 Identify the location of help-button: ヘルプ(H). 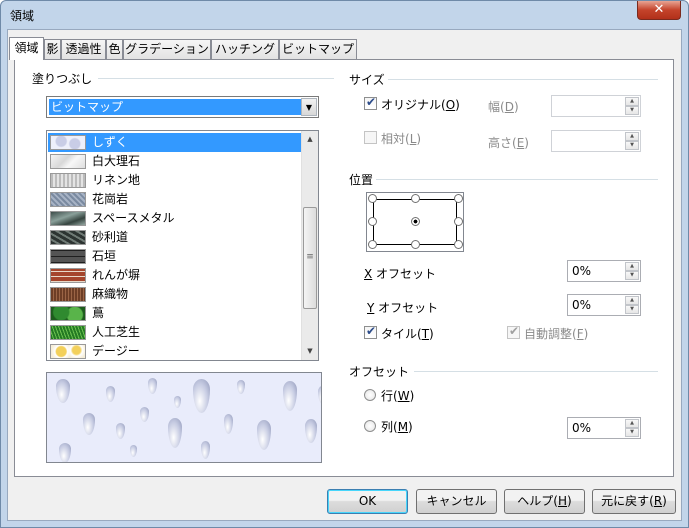
(544, 501).